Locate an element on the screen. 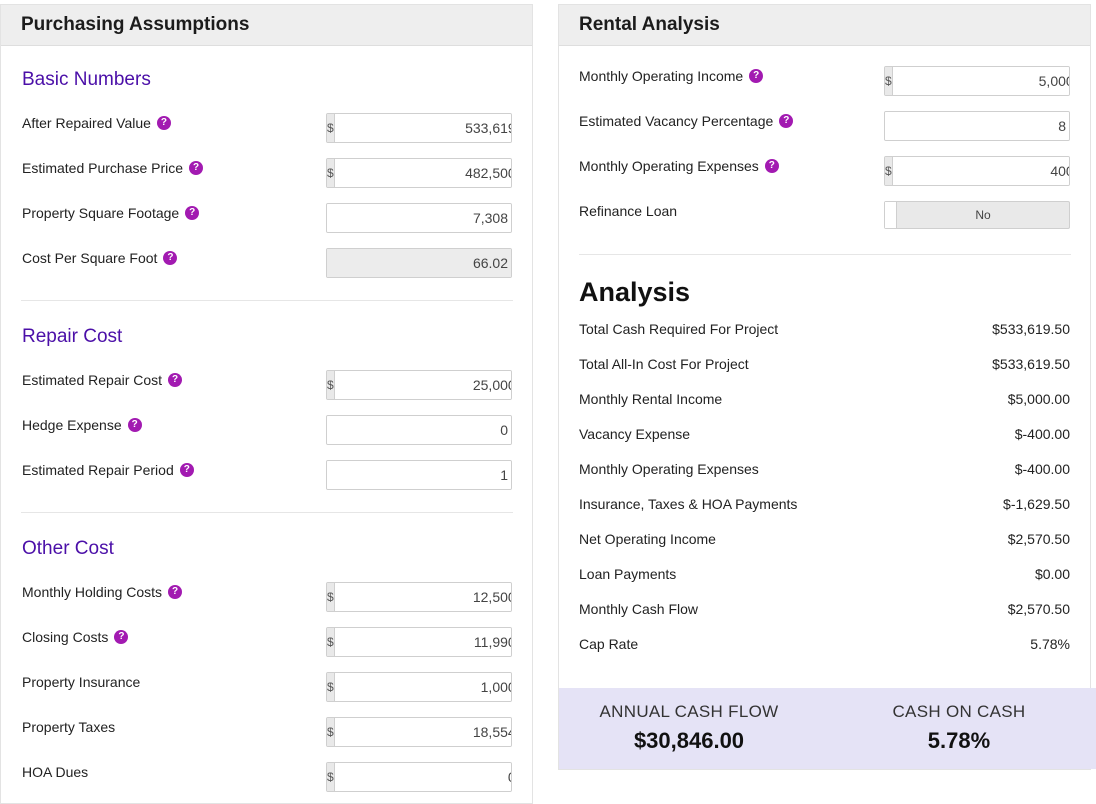 The height and width of the screenshot is (804, 1096). cost-per-sqft-input-group is located at coordinates (419, 263).